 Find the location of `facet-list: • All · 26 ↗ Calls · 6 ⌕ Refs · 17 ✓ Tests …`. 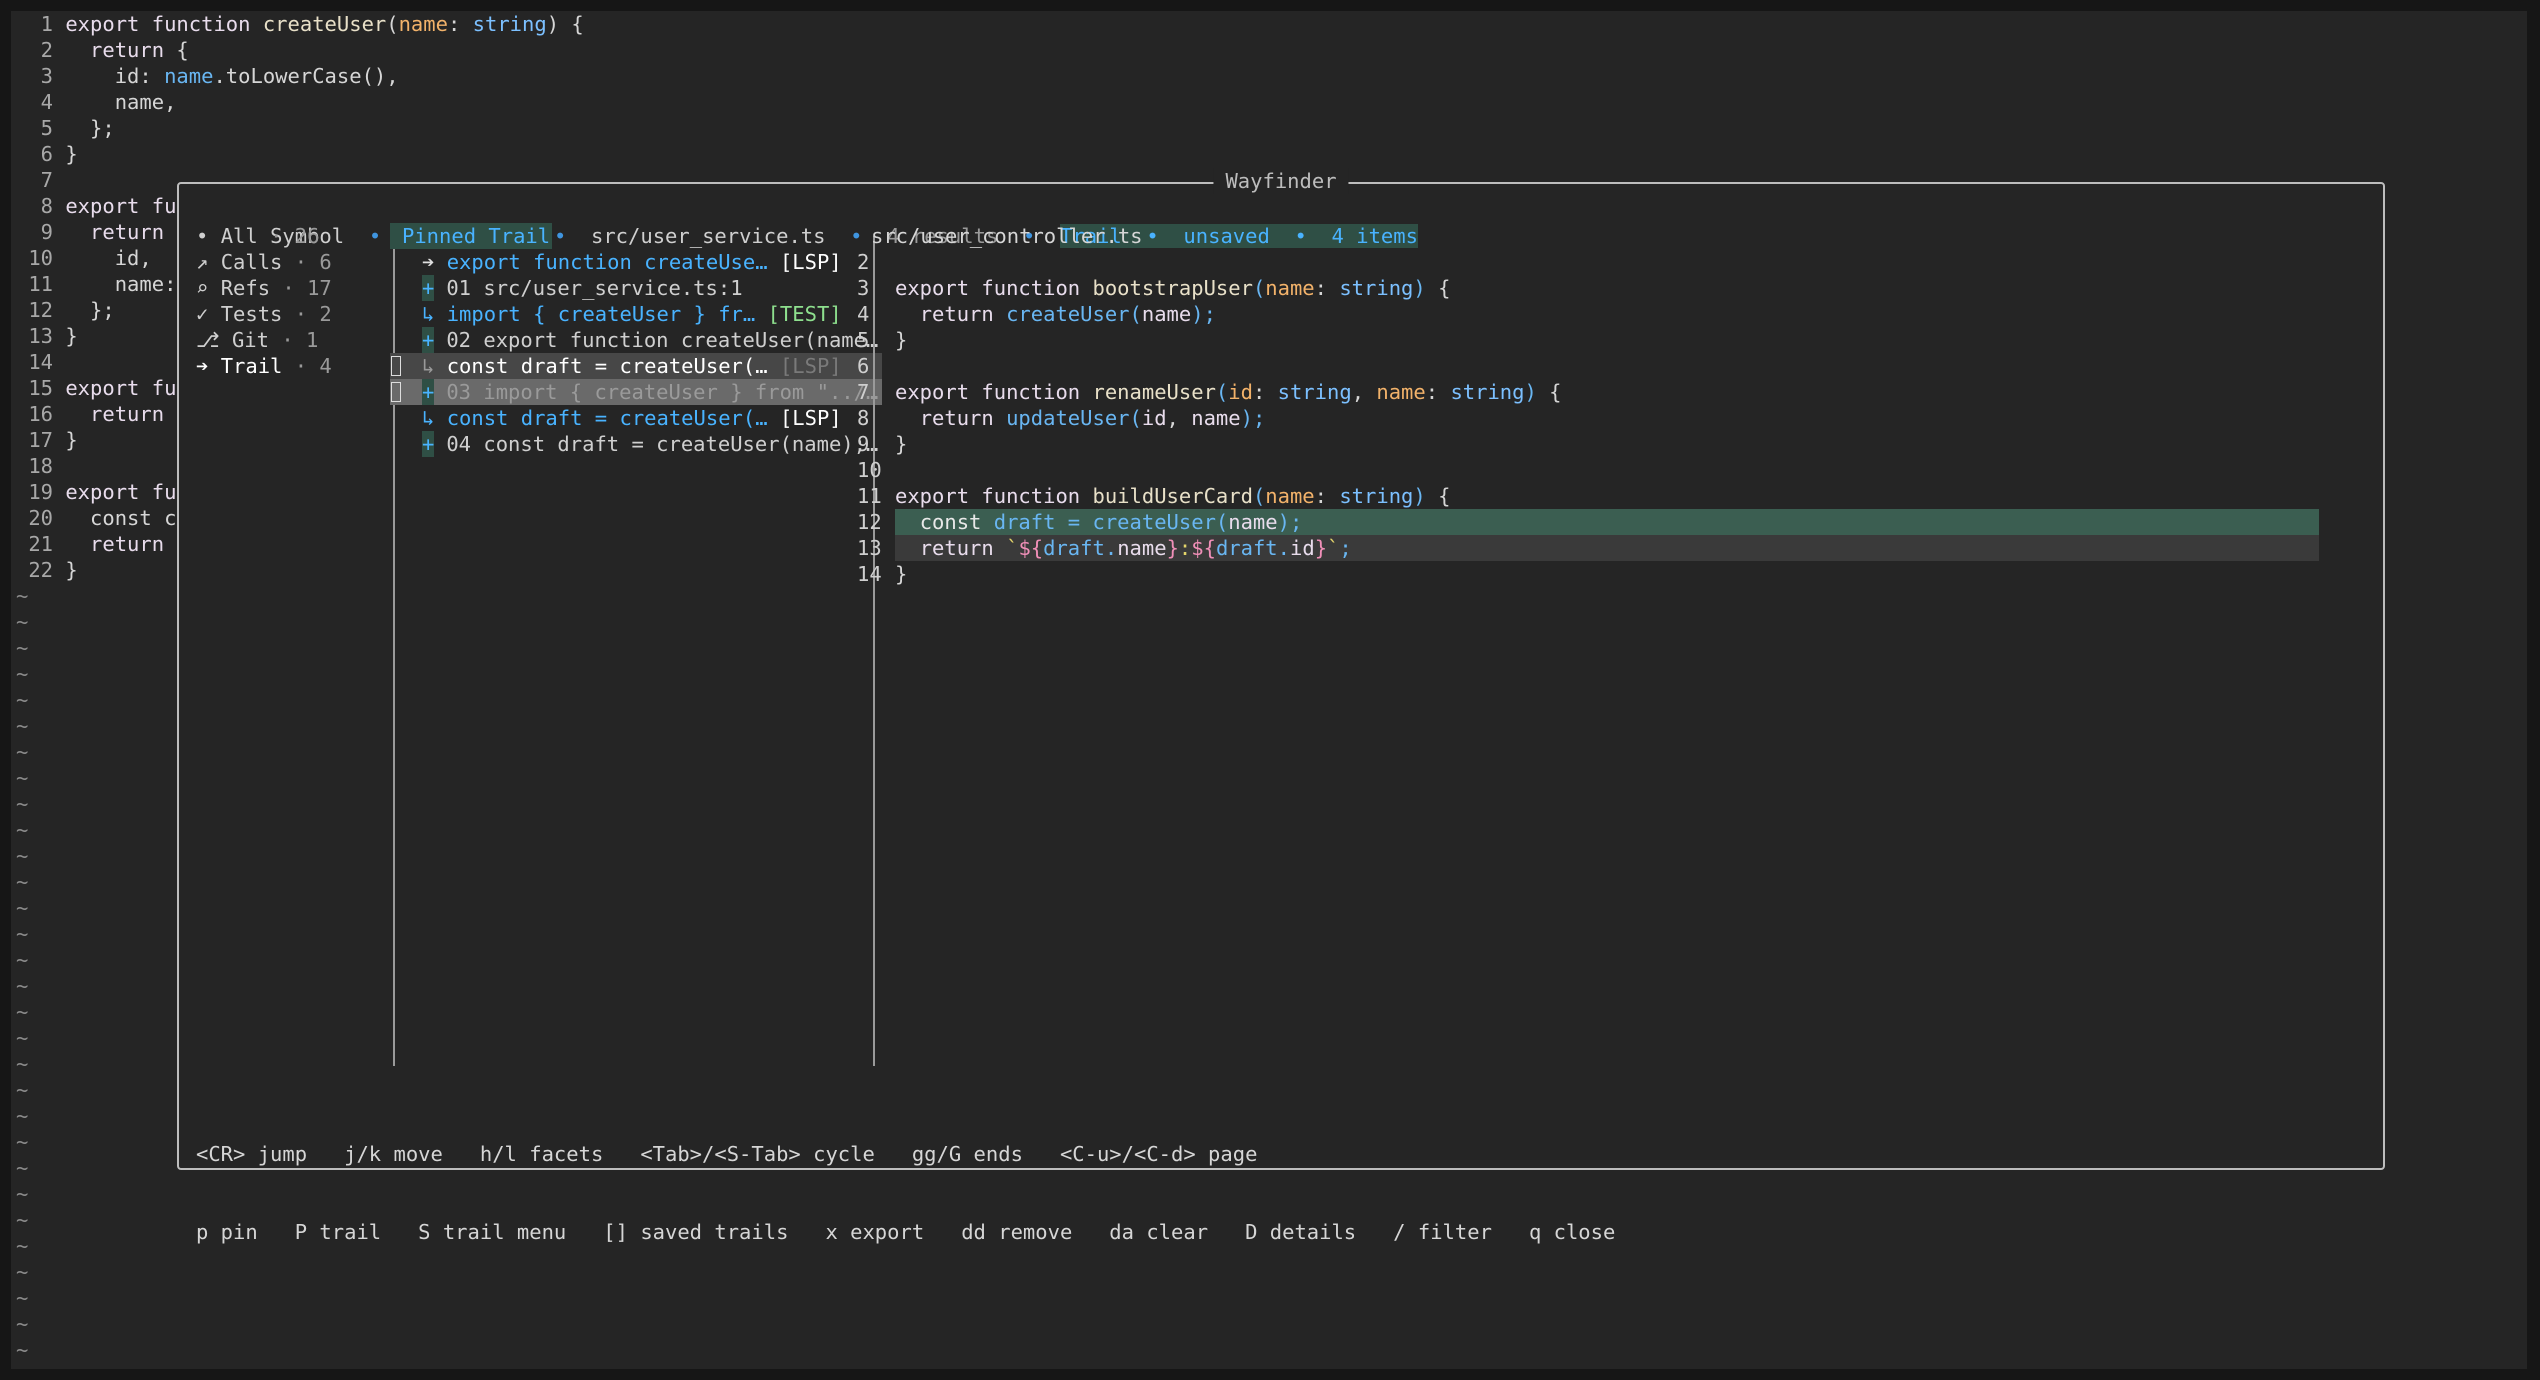

facet-list: • All · 26 ↗ Calls · 6 ⌕ Refs · 17 ✓ Tests … is located at coordinates (264, 301).